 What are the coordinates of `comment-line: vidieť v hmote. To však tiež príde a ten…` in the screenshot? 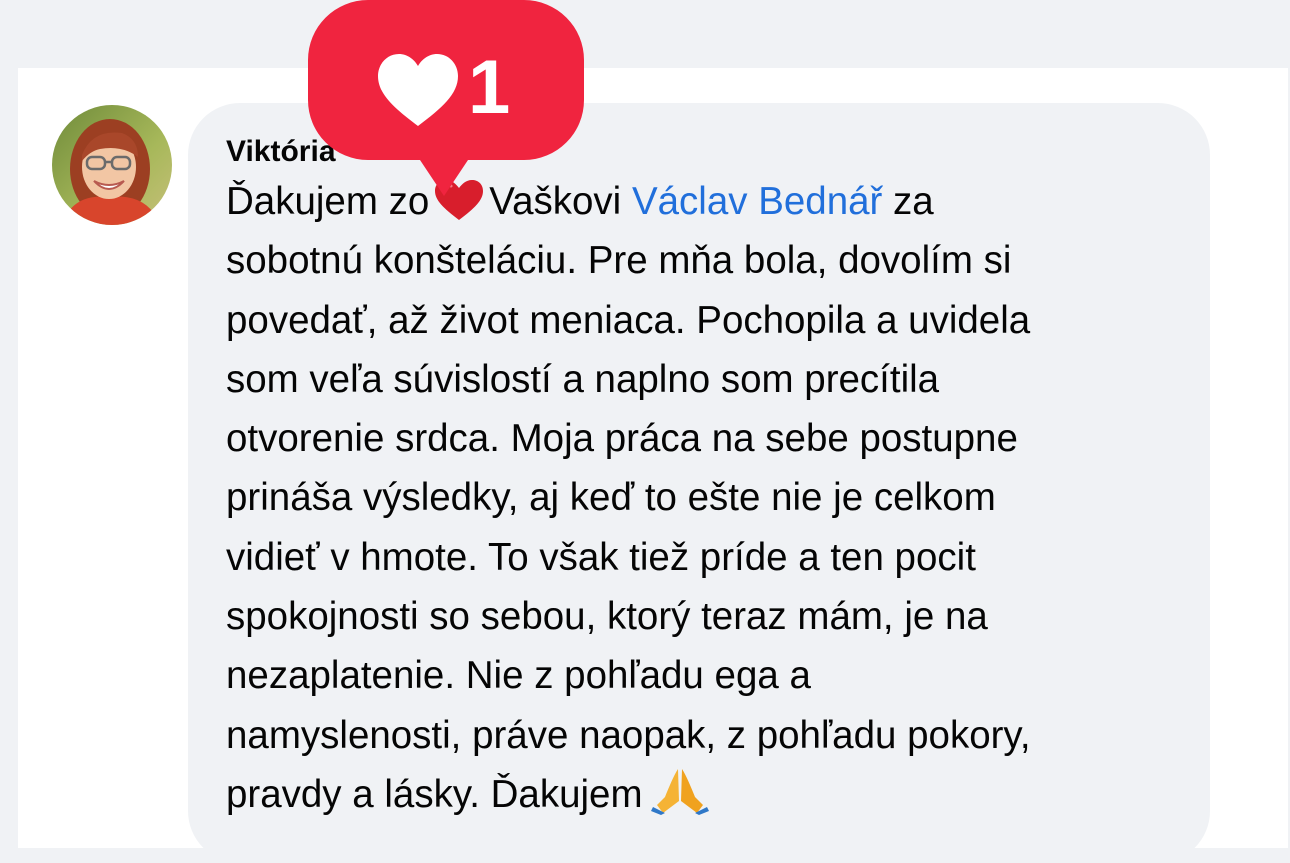 It's located at (601, 557).